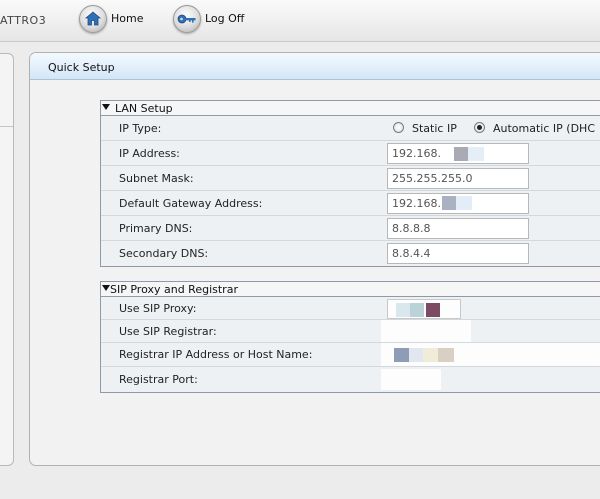  What do you see at coordinates (350, 203) in the screenshot?
I see `gateway-row: Default Gateway Address:` at bounding box center [350, 203].